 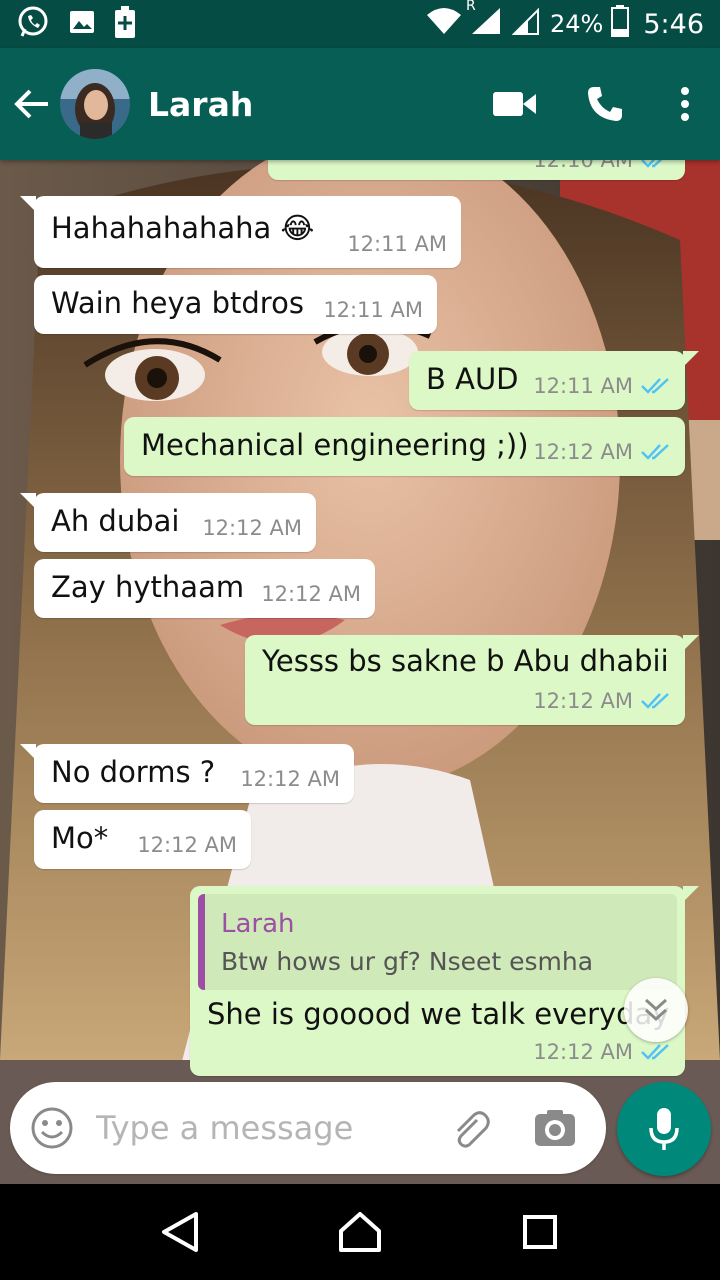 I want to click on phone-icon, so click(x=605, y=104).